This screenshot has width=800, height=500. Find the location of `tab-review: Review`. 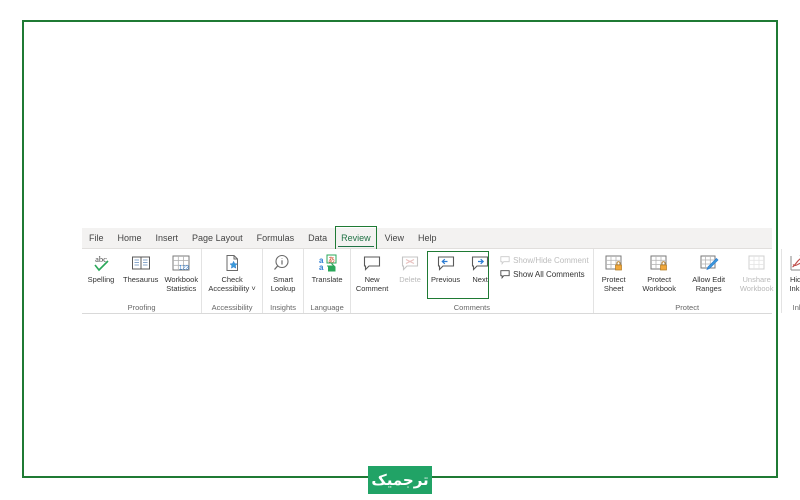

tab-review: Review is located at coordinates (356, 238).